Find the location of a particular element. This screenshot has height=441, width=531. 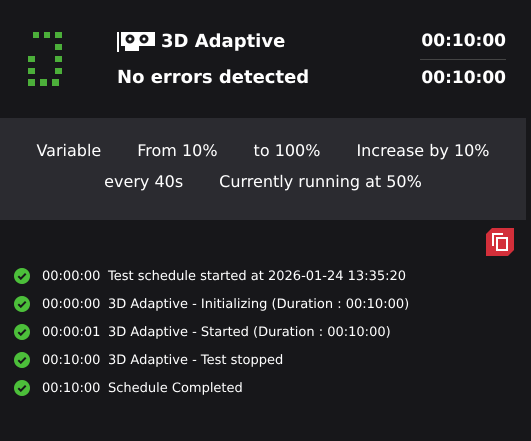

duration-time: 00:10:00 is located at coordinates (463, 78).